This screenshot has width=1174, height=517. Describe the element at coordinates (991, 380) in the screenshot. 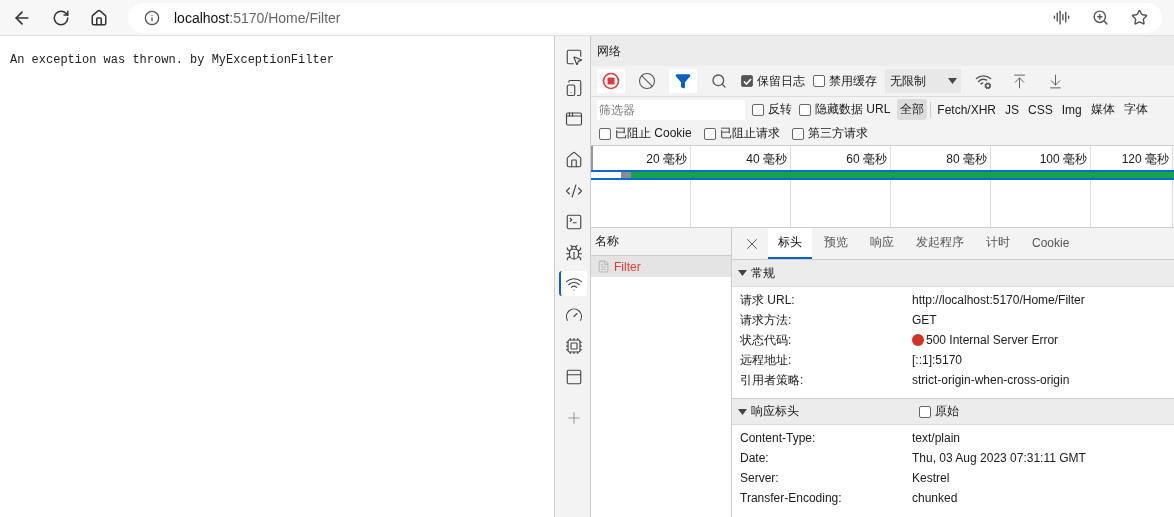

I see `header-value: strict-origin-when-cross-origin` at that location.